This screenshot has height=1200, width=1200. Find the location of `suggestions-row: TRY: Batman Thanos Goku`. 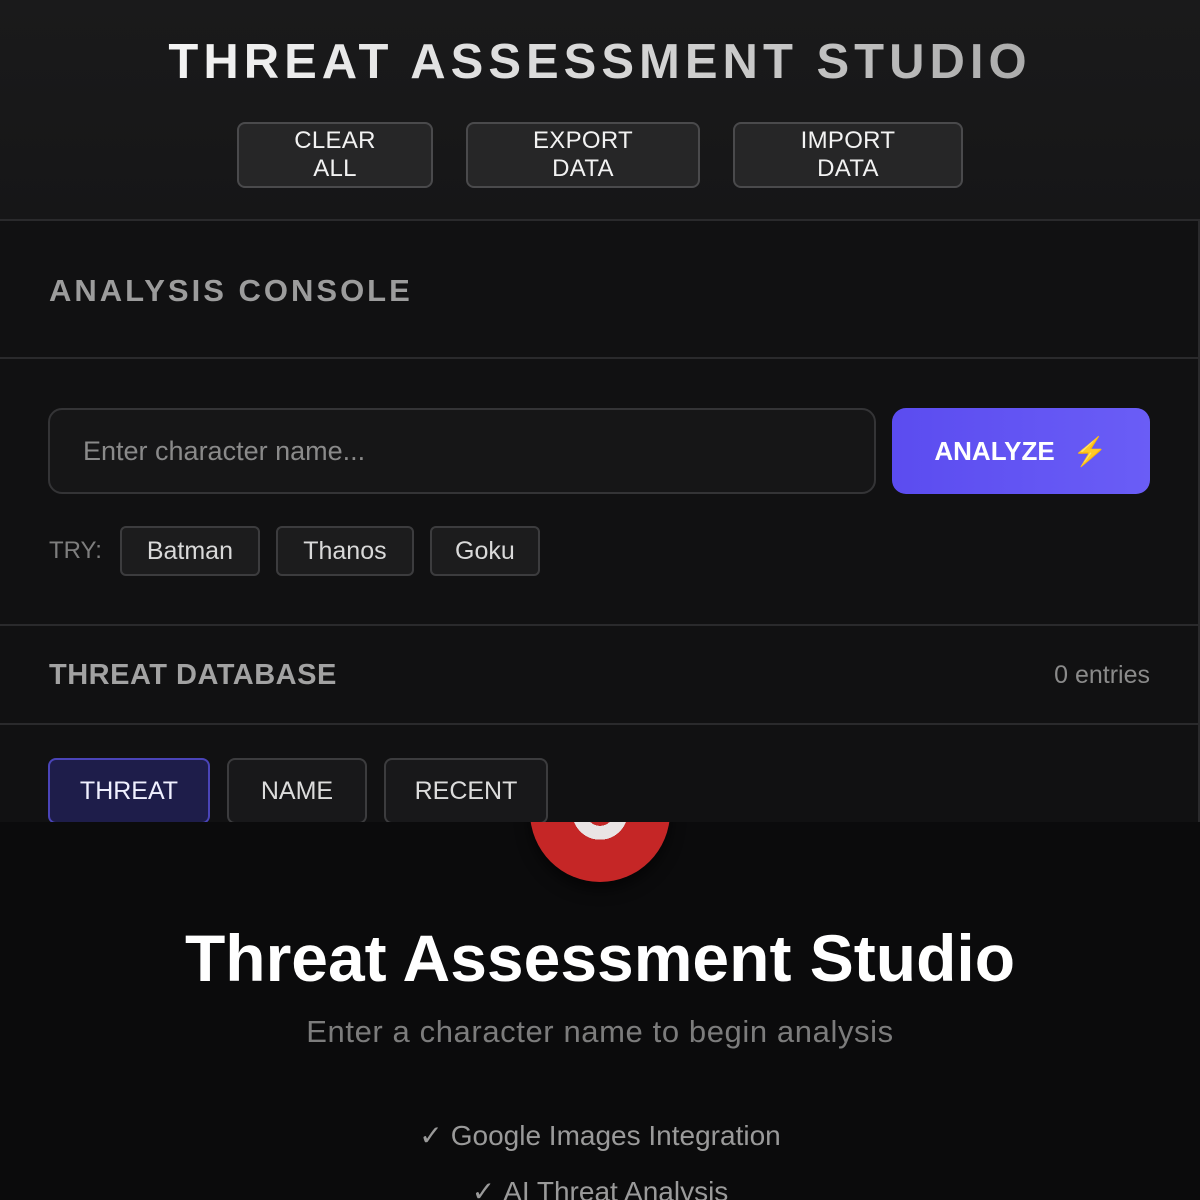

suggestions-row: TRY: Batman Thanos Goku is located at coordinates (294, 551).